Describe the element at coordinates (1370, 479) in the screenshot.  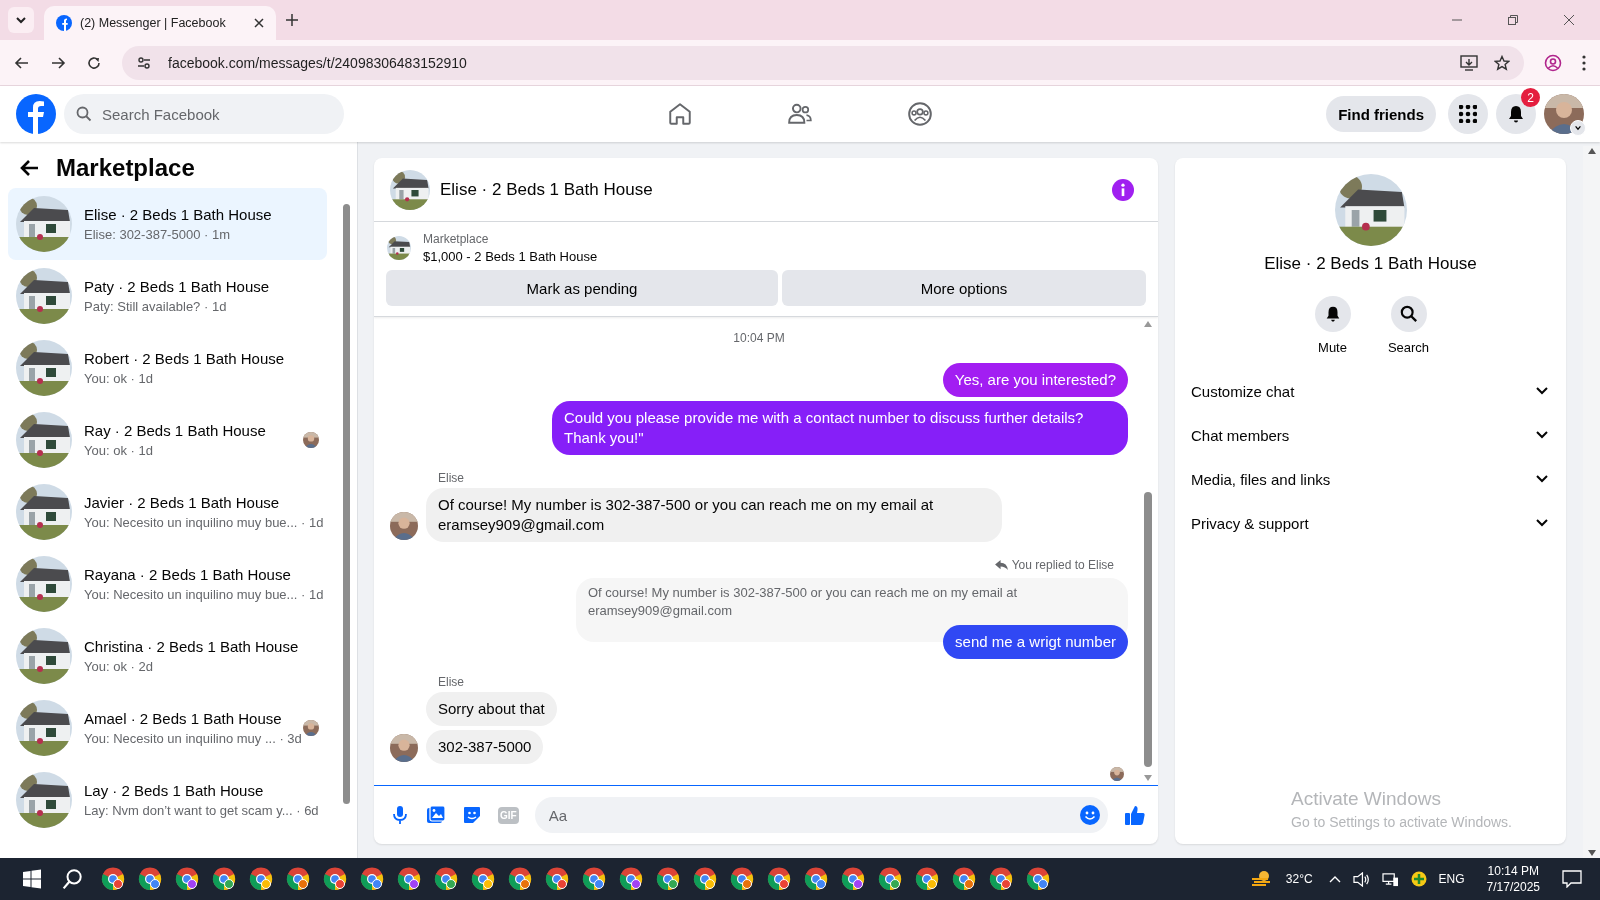
I see `section-header: Media, files and links` at that location.